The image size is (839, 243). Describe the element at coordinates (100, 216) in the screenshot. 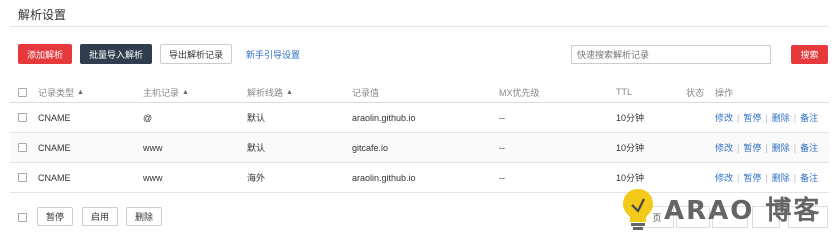

I see `bulk-enable-button: 启用` at that location.